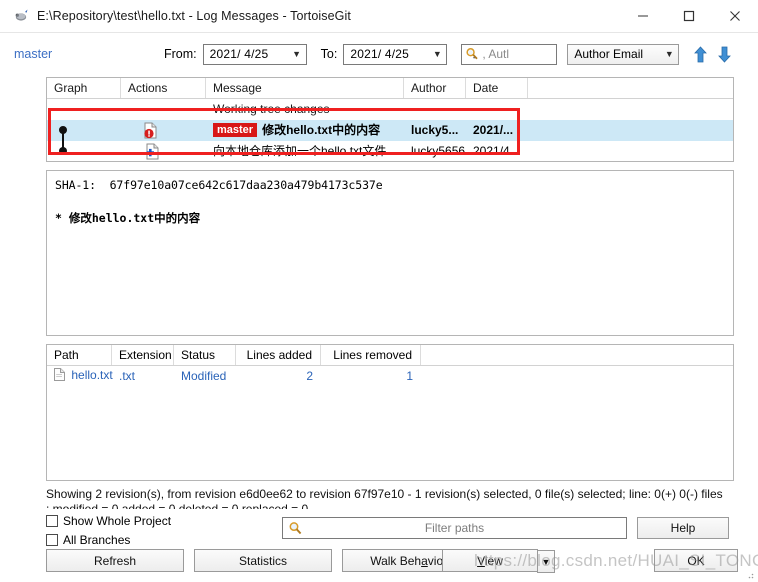 This screenshot has width=758, height=582. What do you see at coordinates (435, 88) in the screenshot?
I see `column-header-author: Author` at bounding box center [435, 88].